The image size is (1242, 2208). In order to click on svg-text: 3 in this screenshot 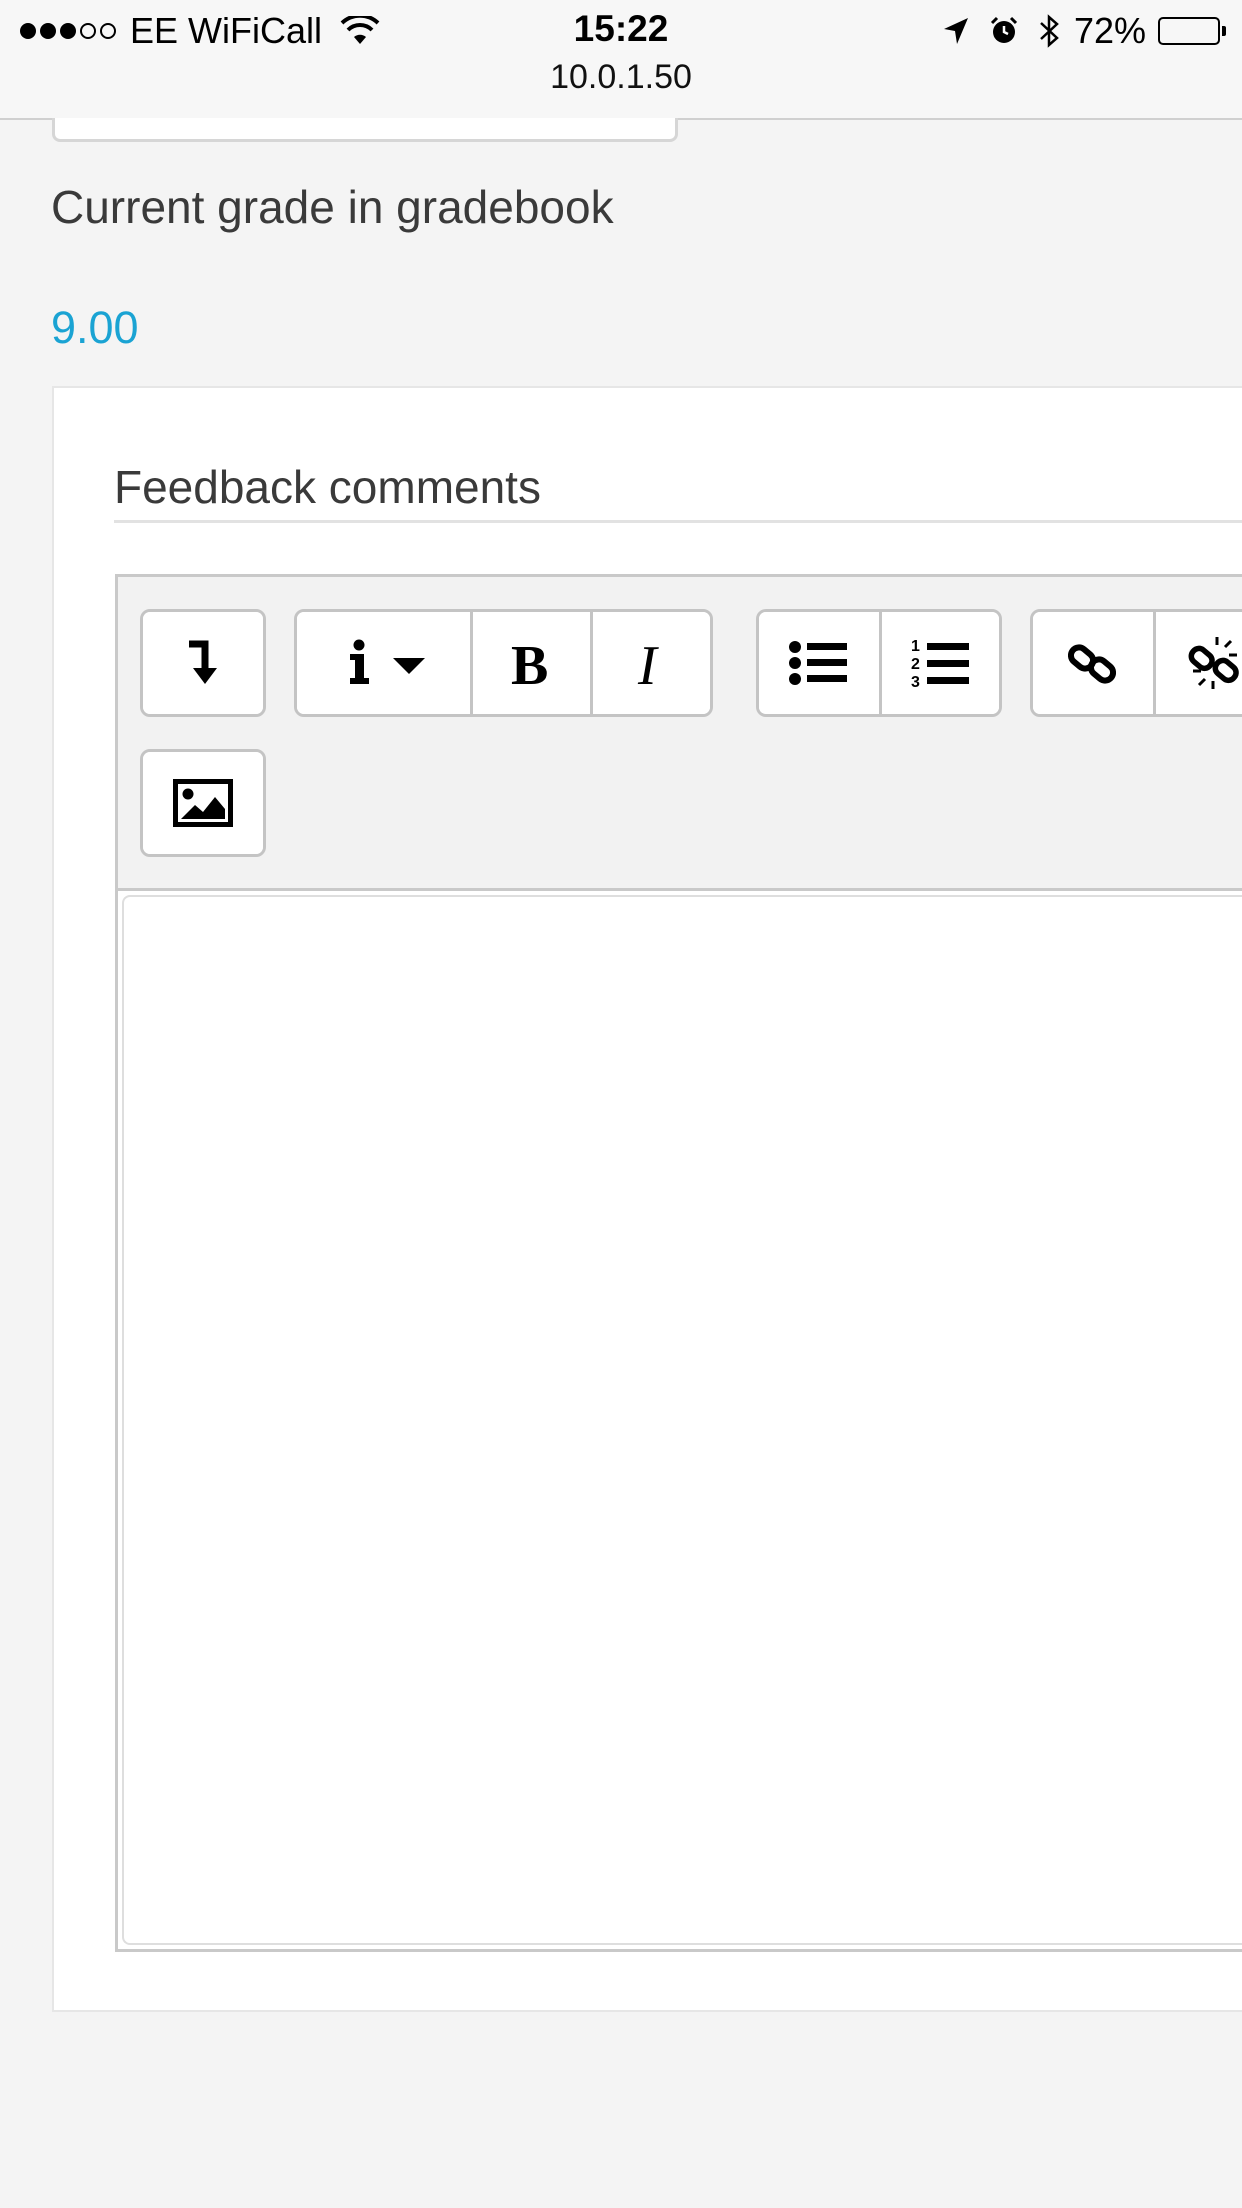, I will do `click(915, 682)`.